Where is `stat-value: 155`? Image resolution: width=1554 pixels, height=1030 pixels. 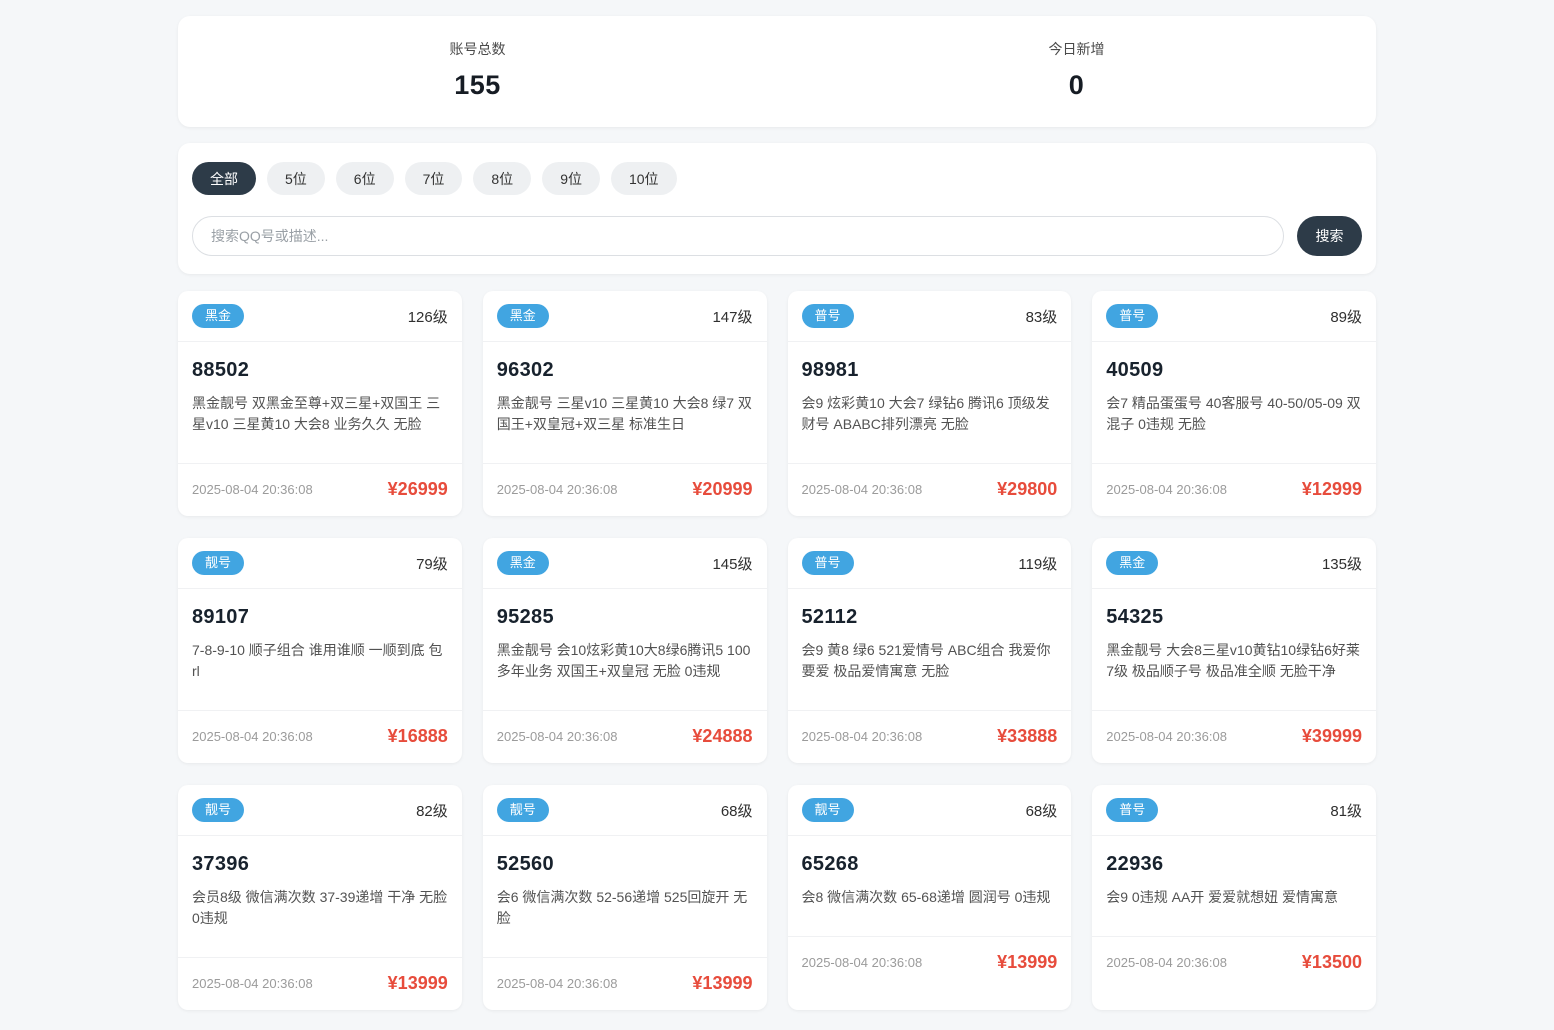 stat-value: 155 is located at coordinates (477, 85).